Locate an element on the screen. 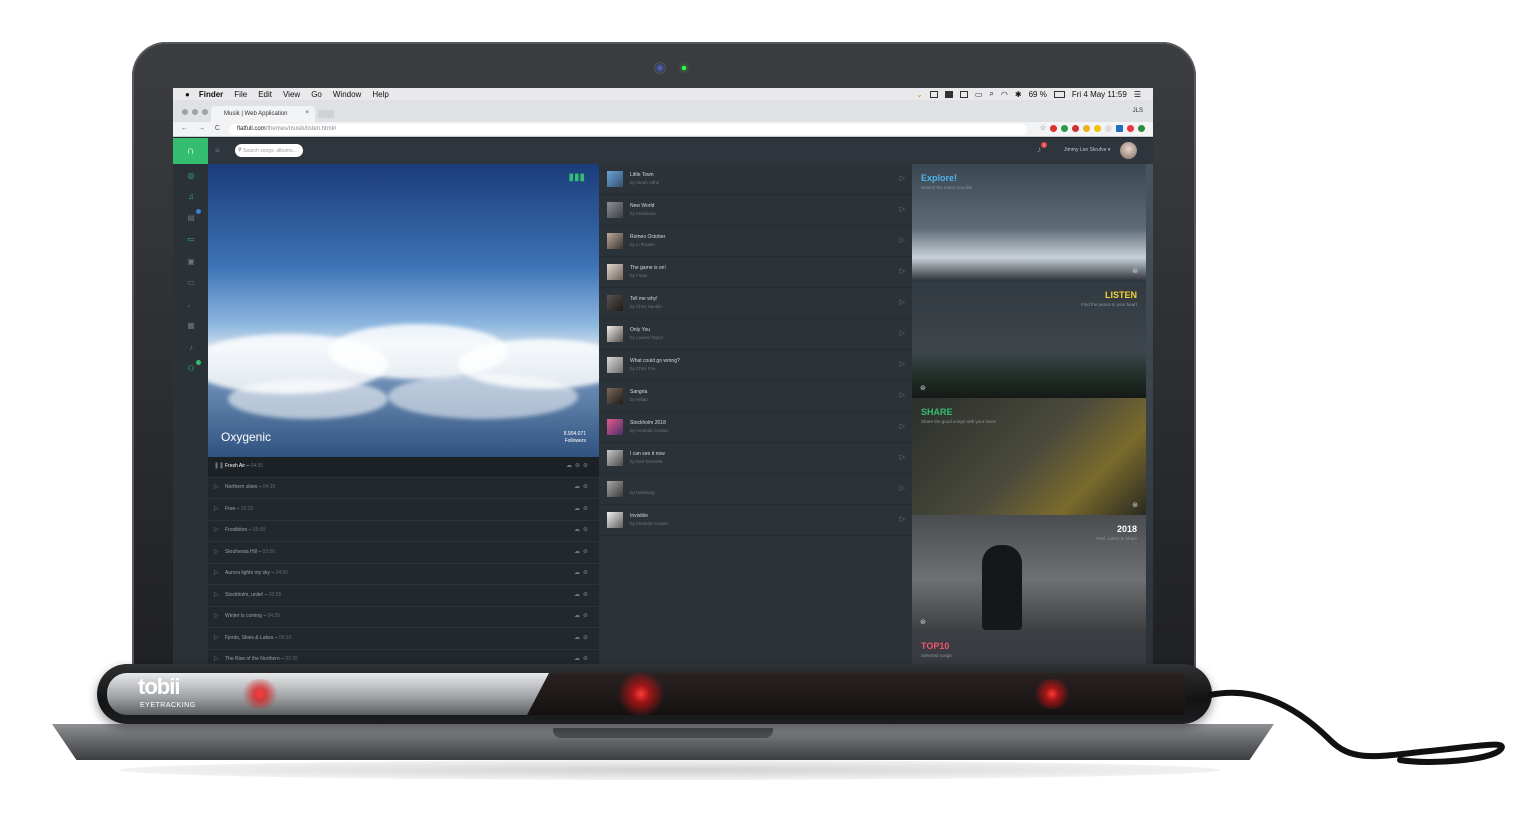 This screenshot has width=1520, height=835. menu-window: Window is located at coordinates (347, 94).